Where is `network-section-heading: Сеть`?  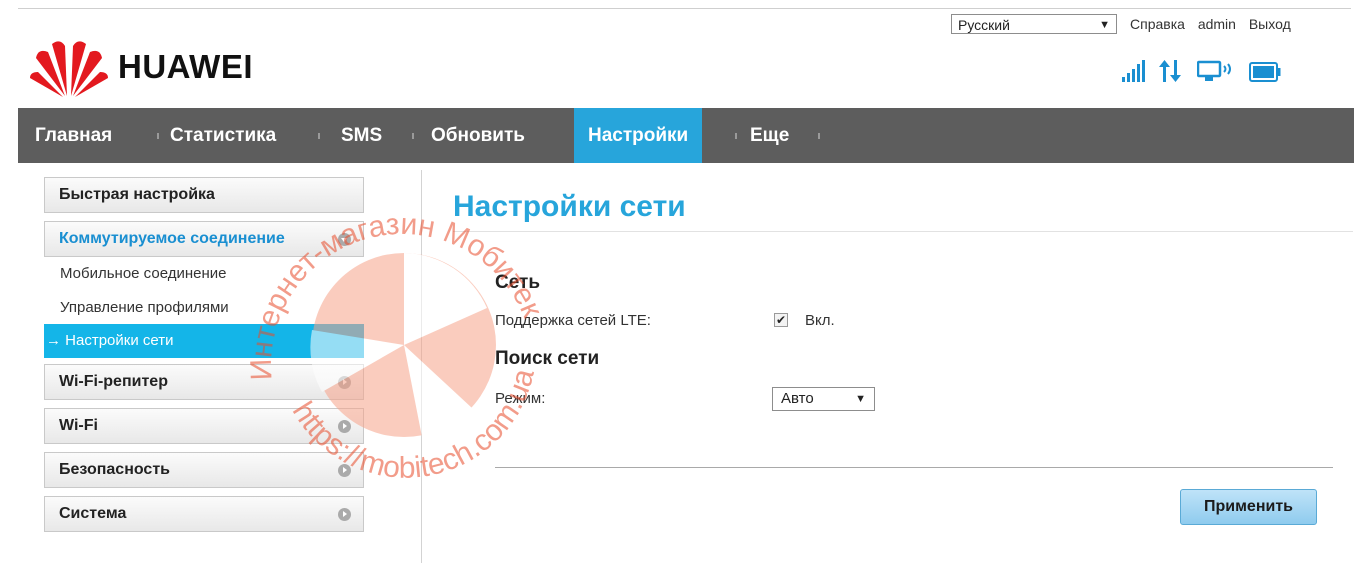 network-section-heading: Сеть is located at coordinates (518, 282).